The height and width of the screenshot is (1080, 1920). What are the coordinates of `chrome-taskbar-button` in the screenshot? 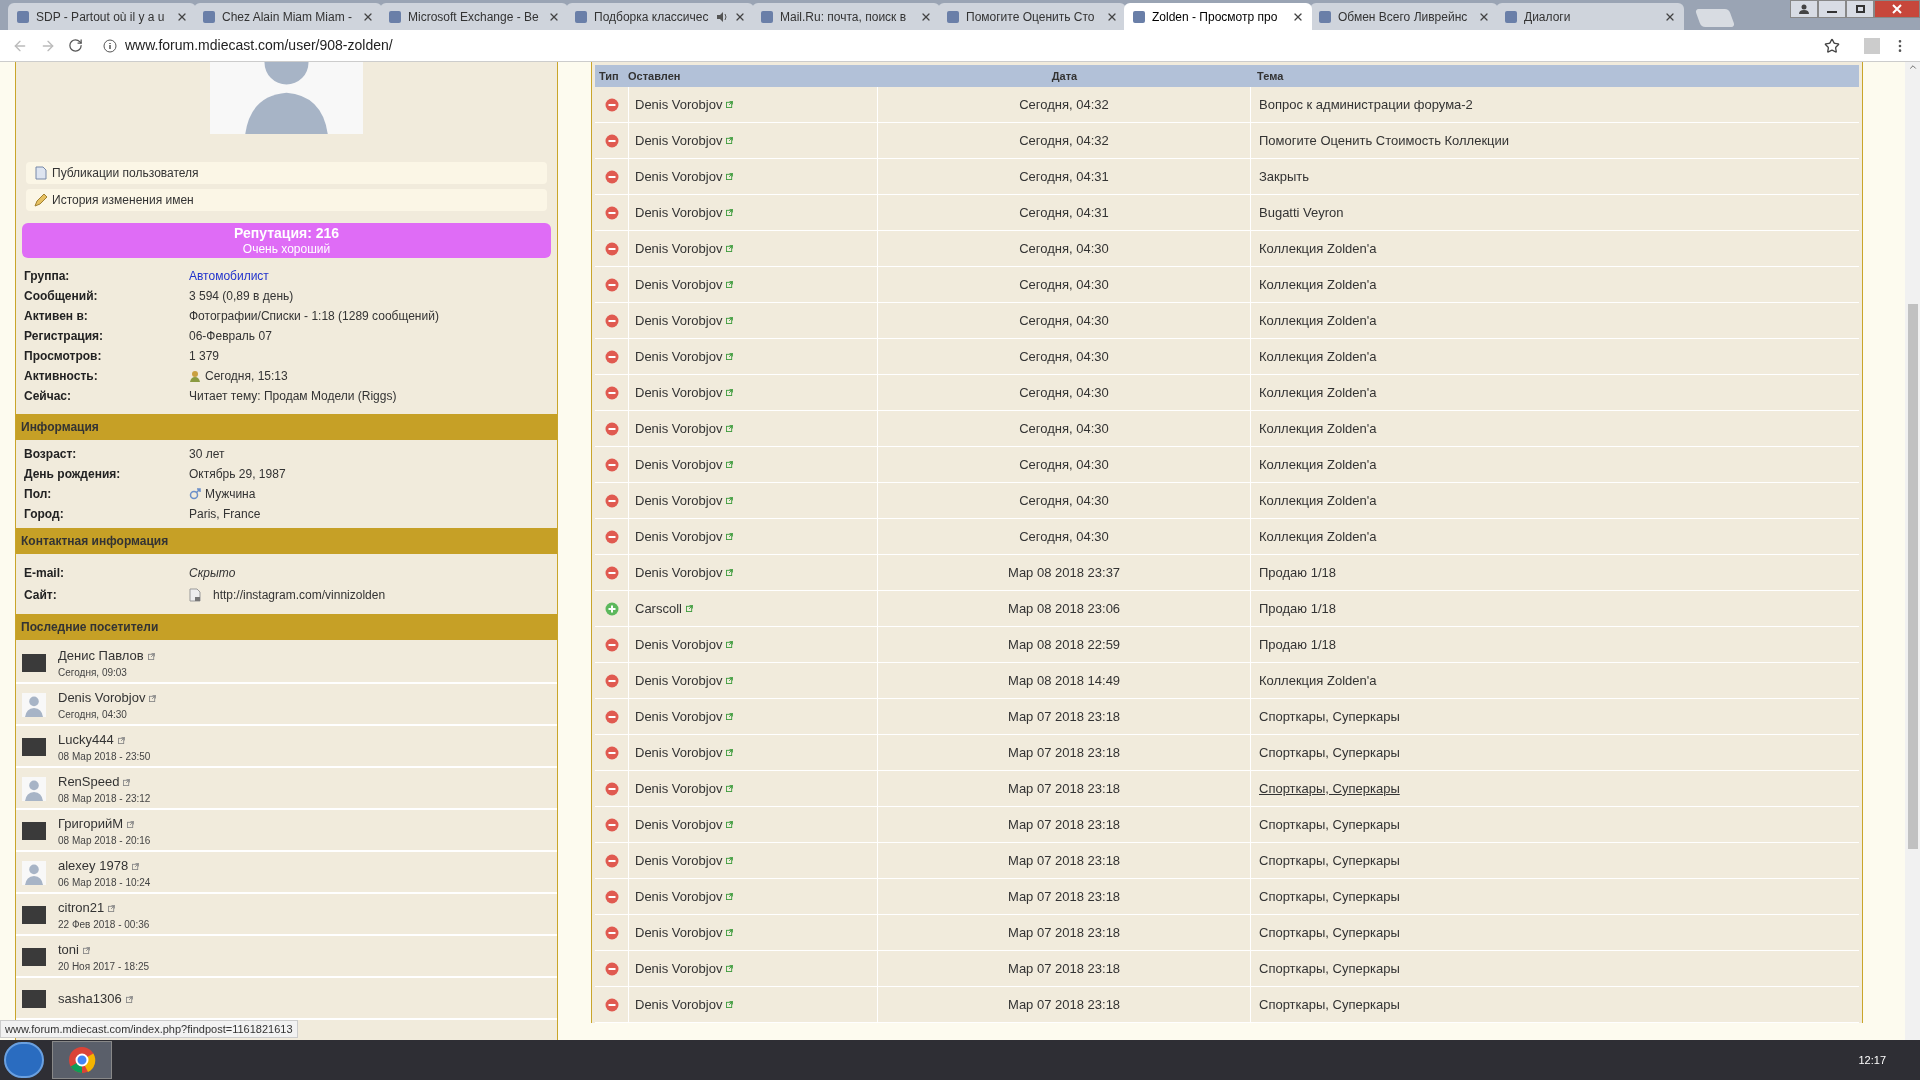 It's located at (82, 1060).